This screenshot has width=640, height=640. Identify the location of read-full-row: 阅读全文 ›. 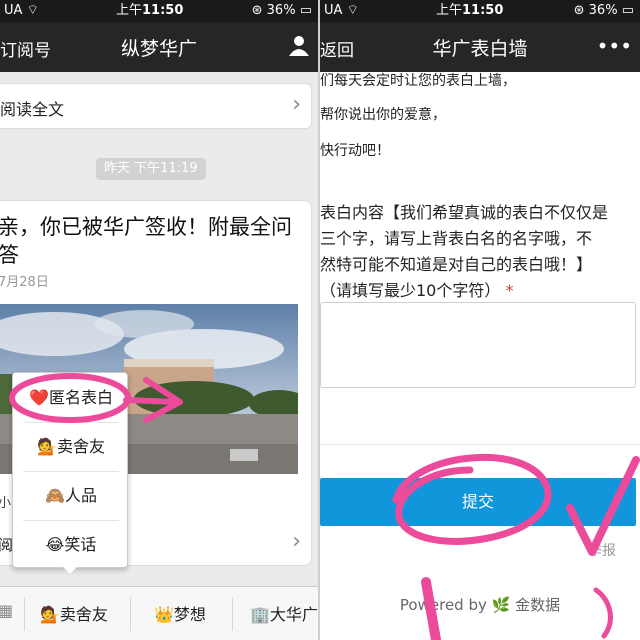
(156, 106).